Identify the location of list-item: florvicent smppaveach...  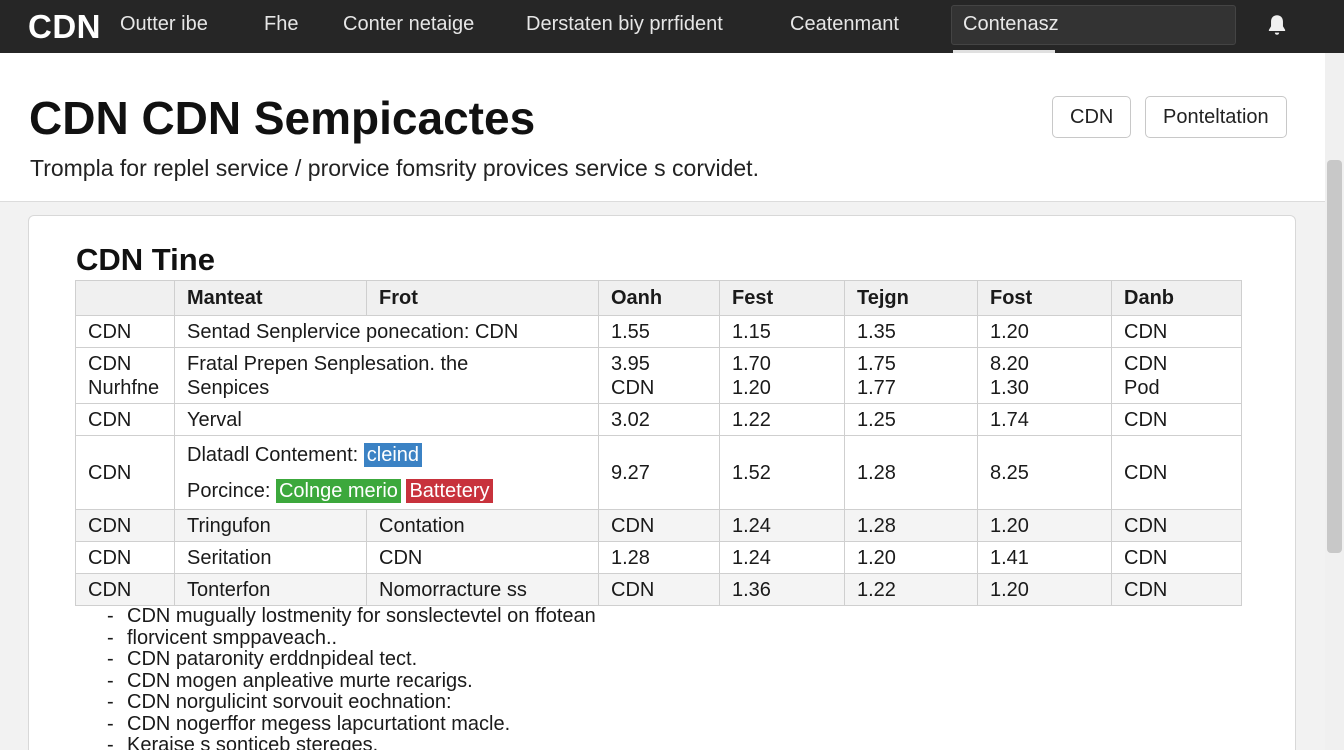
(351, 638).